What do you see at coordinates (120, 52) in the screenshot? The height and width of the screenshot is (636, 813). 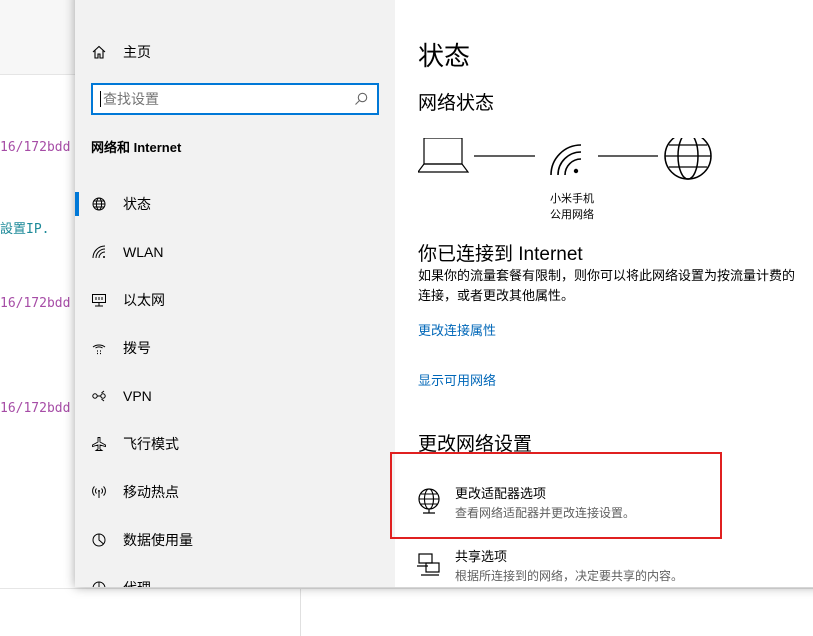 I see `nav-home: 主页` at bounding box center [120, 52].